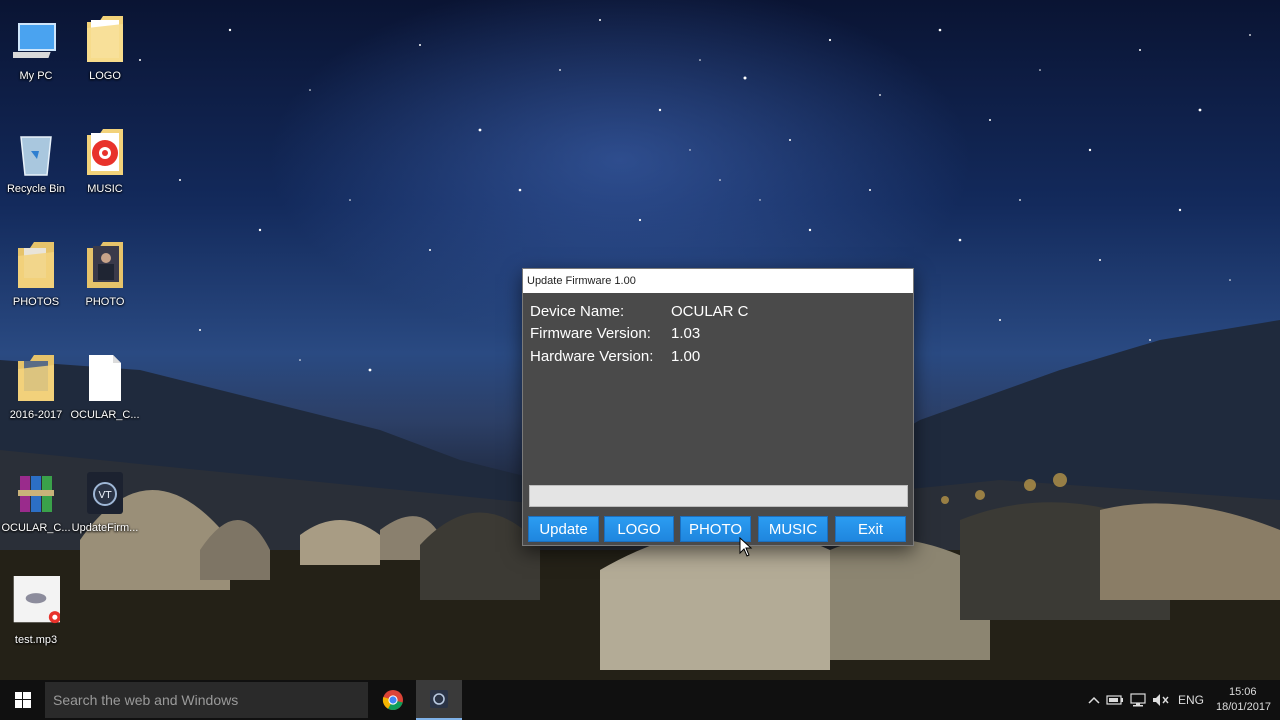 The width and height of the screenshot is (1280, 720). Describe the element at coordinates (105, 302) in the screenshot. I see `desktop-icon-label: PHOTO` at that location.